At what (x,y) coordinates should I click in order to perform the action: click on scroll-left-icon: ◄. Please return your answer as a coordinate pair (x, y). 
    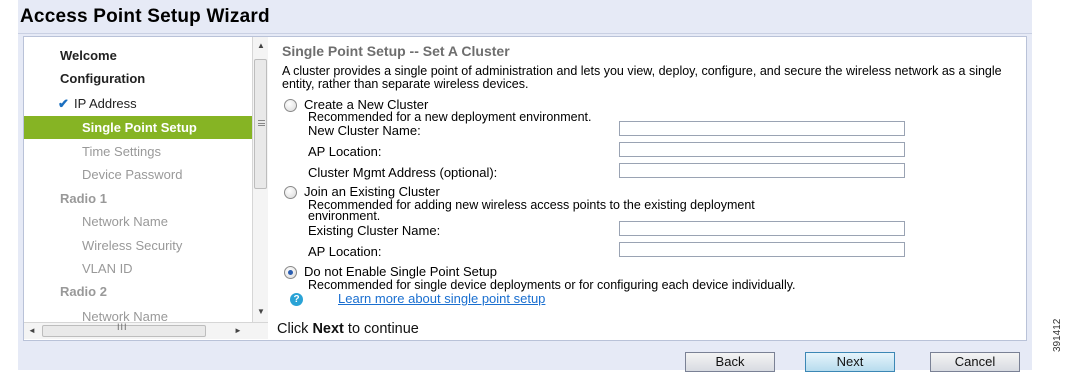
    Looking at the image, I should click on (32, 331).